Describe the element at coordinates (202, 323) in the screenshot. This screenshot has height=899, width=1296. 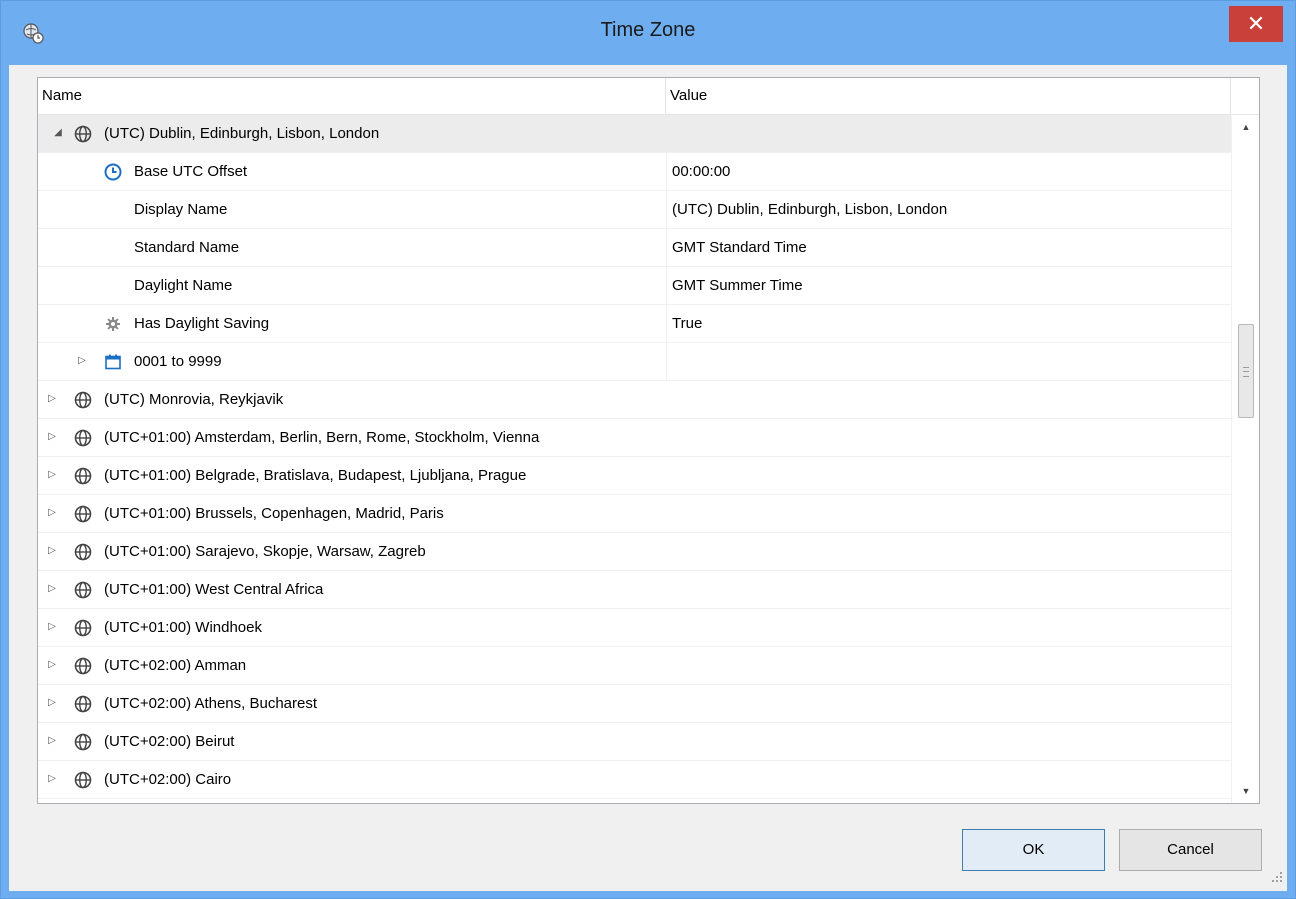
I see `property-label: Has Daylight Saving` at that location.